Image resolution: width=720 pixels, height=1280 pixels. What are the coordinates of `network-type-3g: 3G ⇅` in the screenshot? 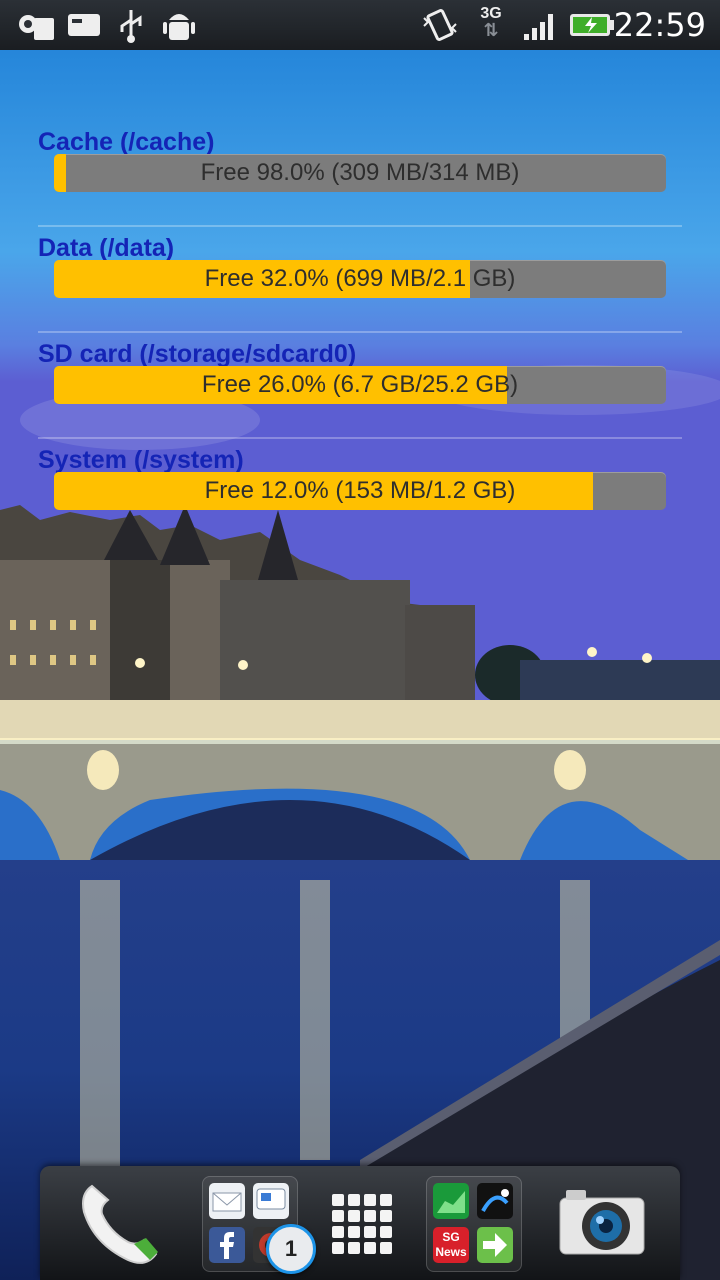 It's located at (491, 25).